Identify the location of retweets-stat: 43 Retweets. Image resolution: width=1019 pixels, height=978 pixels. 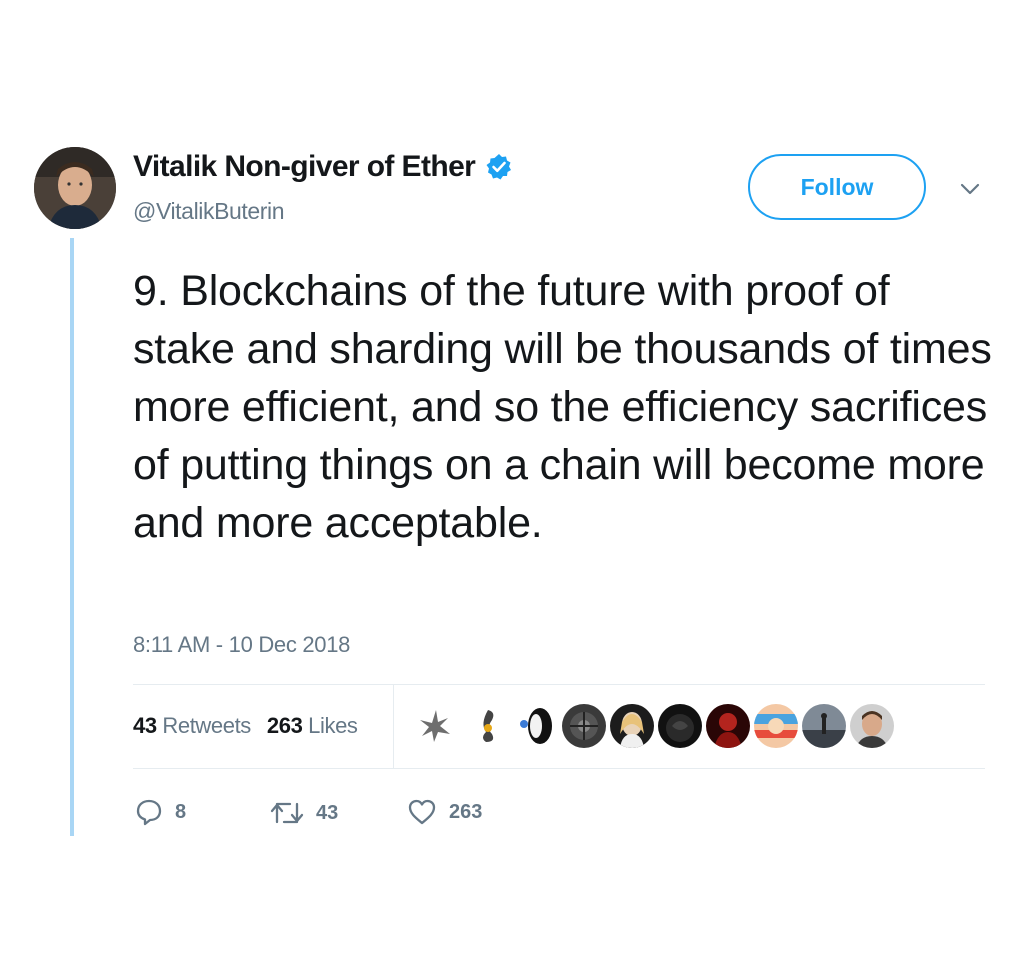
(192, 725).